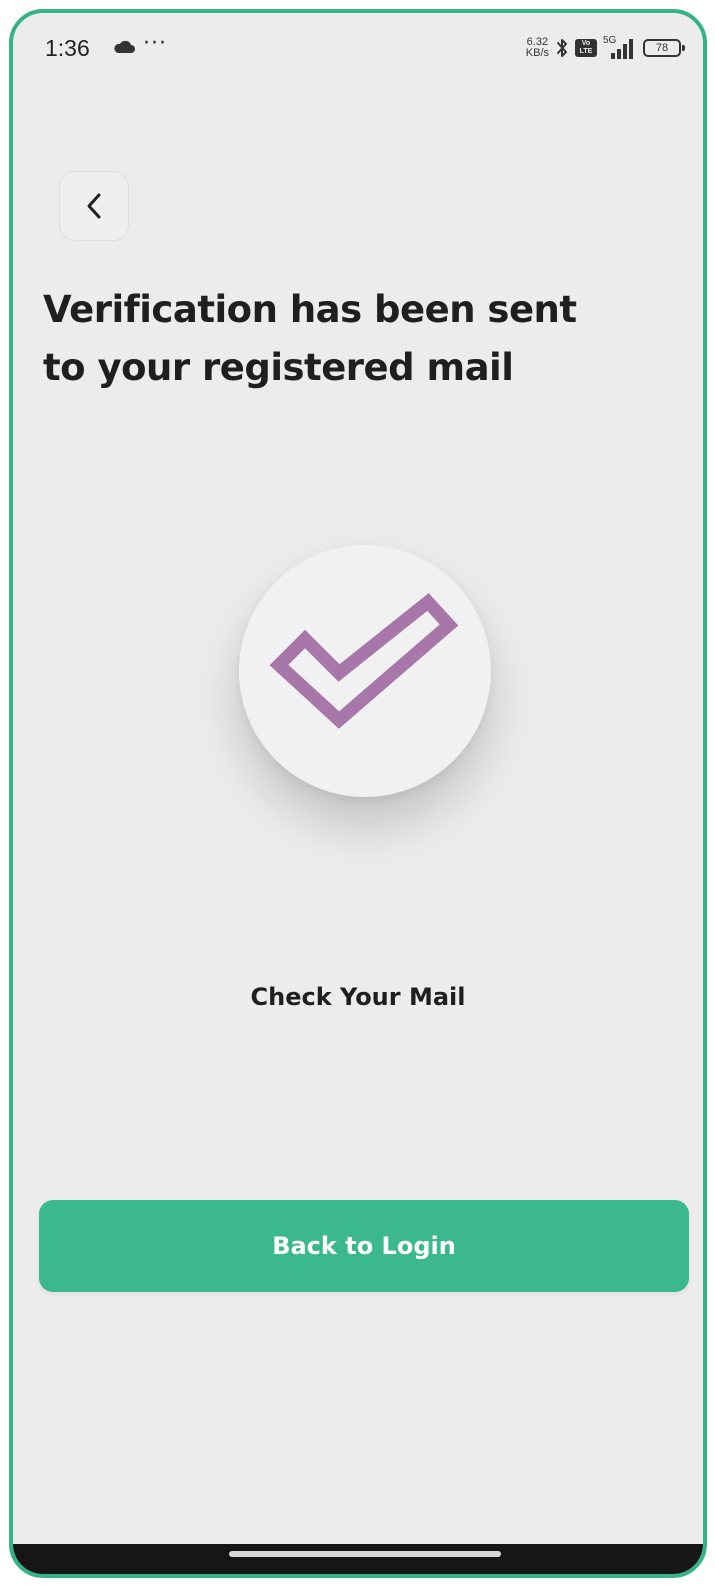 The height and width of the screenshot is (1586, 715). What do you see at coordinates (537, 53) in the screenshot?
I see `network-speed-unit: KB/s` at bounding box center [537, 53].